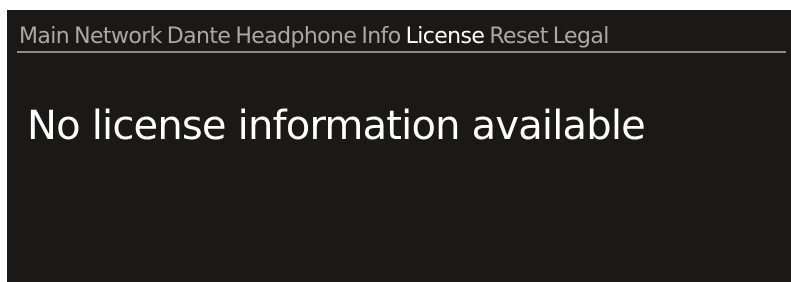  What do you see at coordinates (381, 37) in the screenshot?
I see `tab-info: Info` at bounding box center [381, 37].